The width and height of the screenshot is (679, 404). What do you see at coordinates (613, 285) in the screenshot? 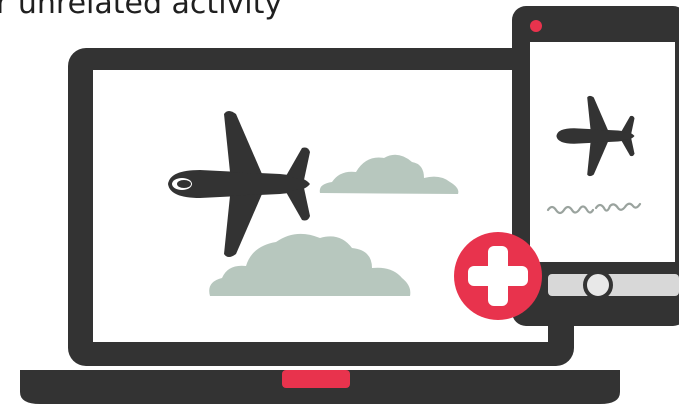
I see `phone-home-bar` at bounding box center [613, 285].